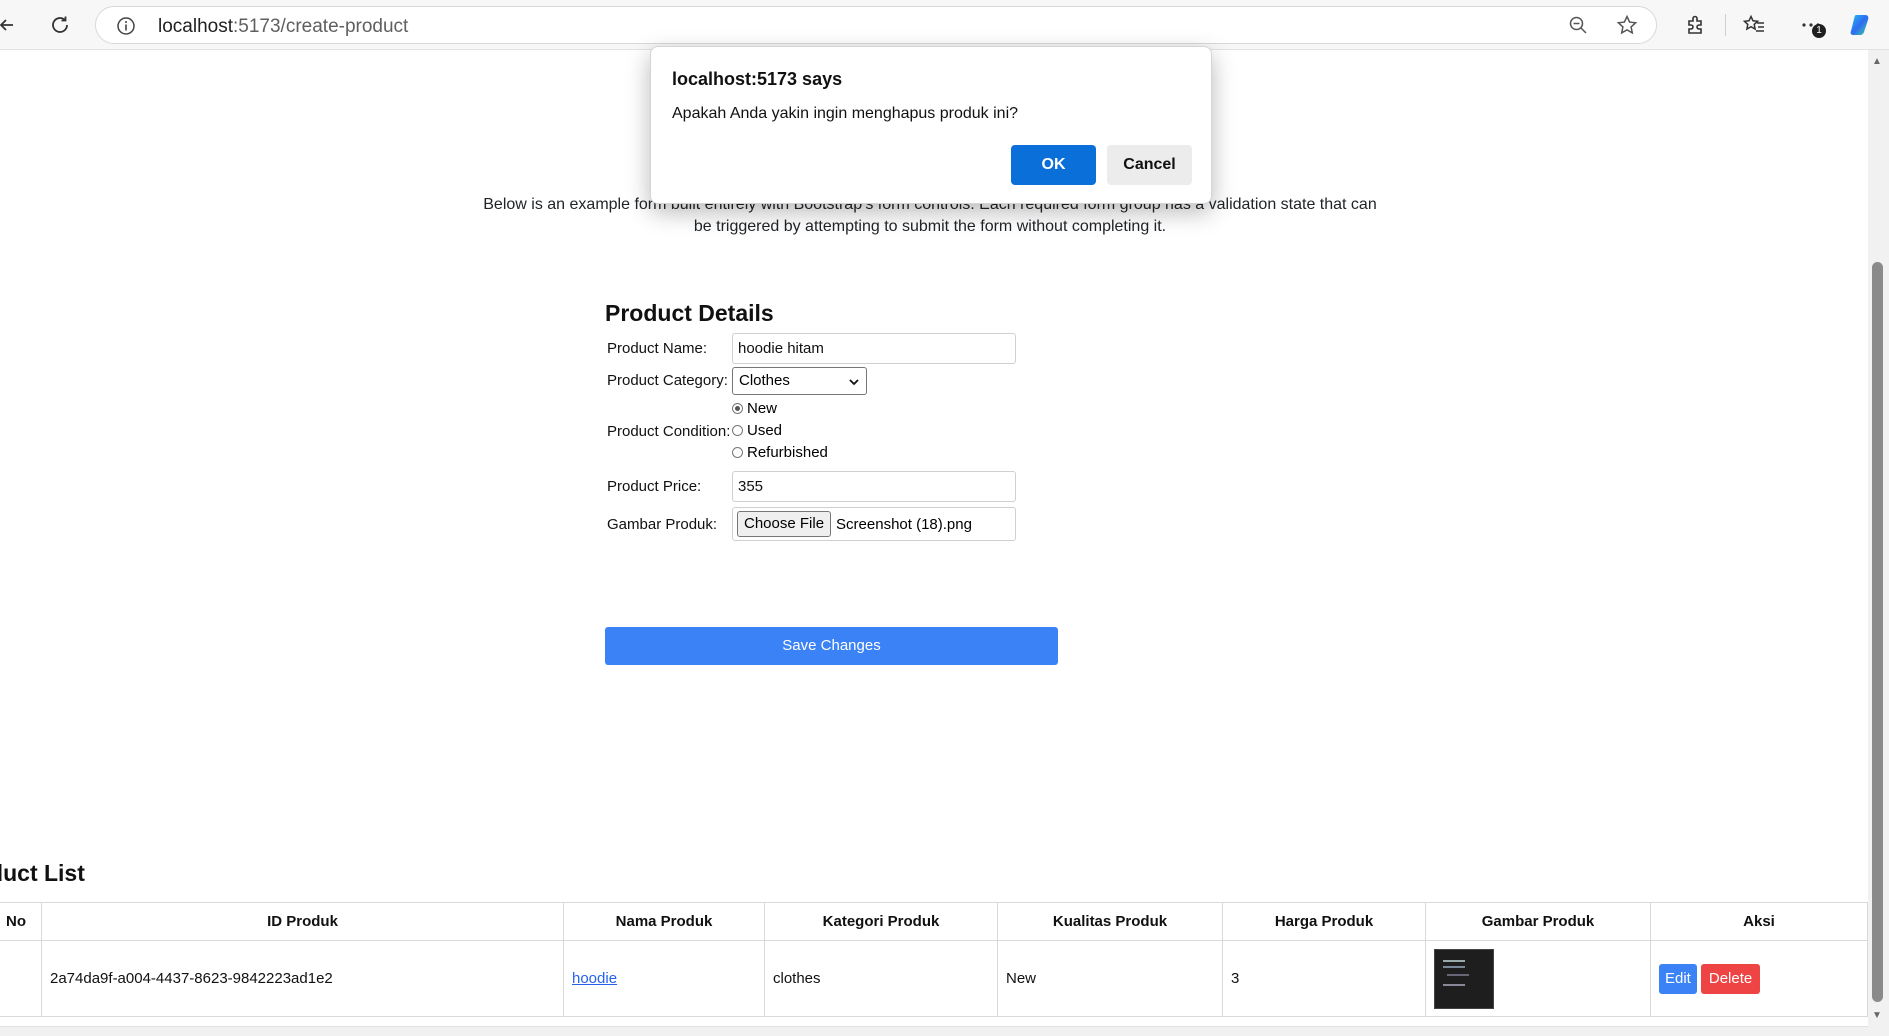 The width and height of the screenshot is (1889, 1036). Describe the element at coordinates (126, 28) in the screenshot. I see `site-info-icon` at that location.